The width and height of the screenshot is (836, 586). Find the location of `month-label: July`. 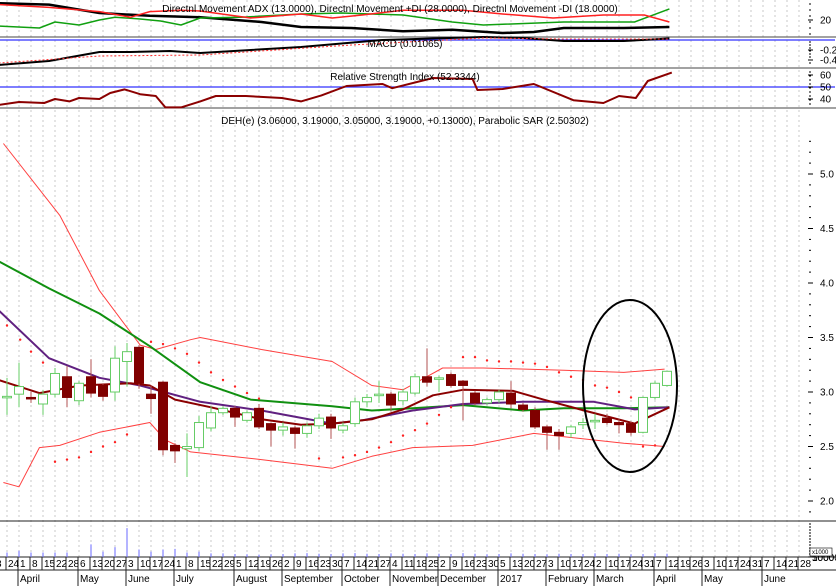

month-label: July is located at coordinates (185, 579).